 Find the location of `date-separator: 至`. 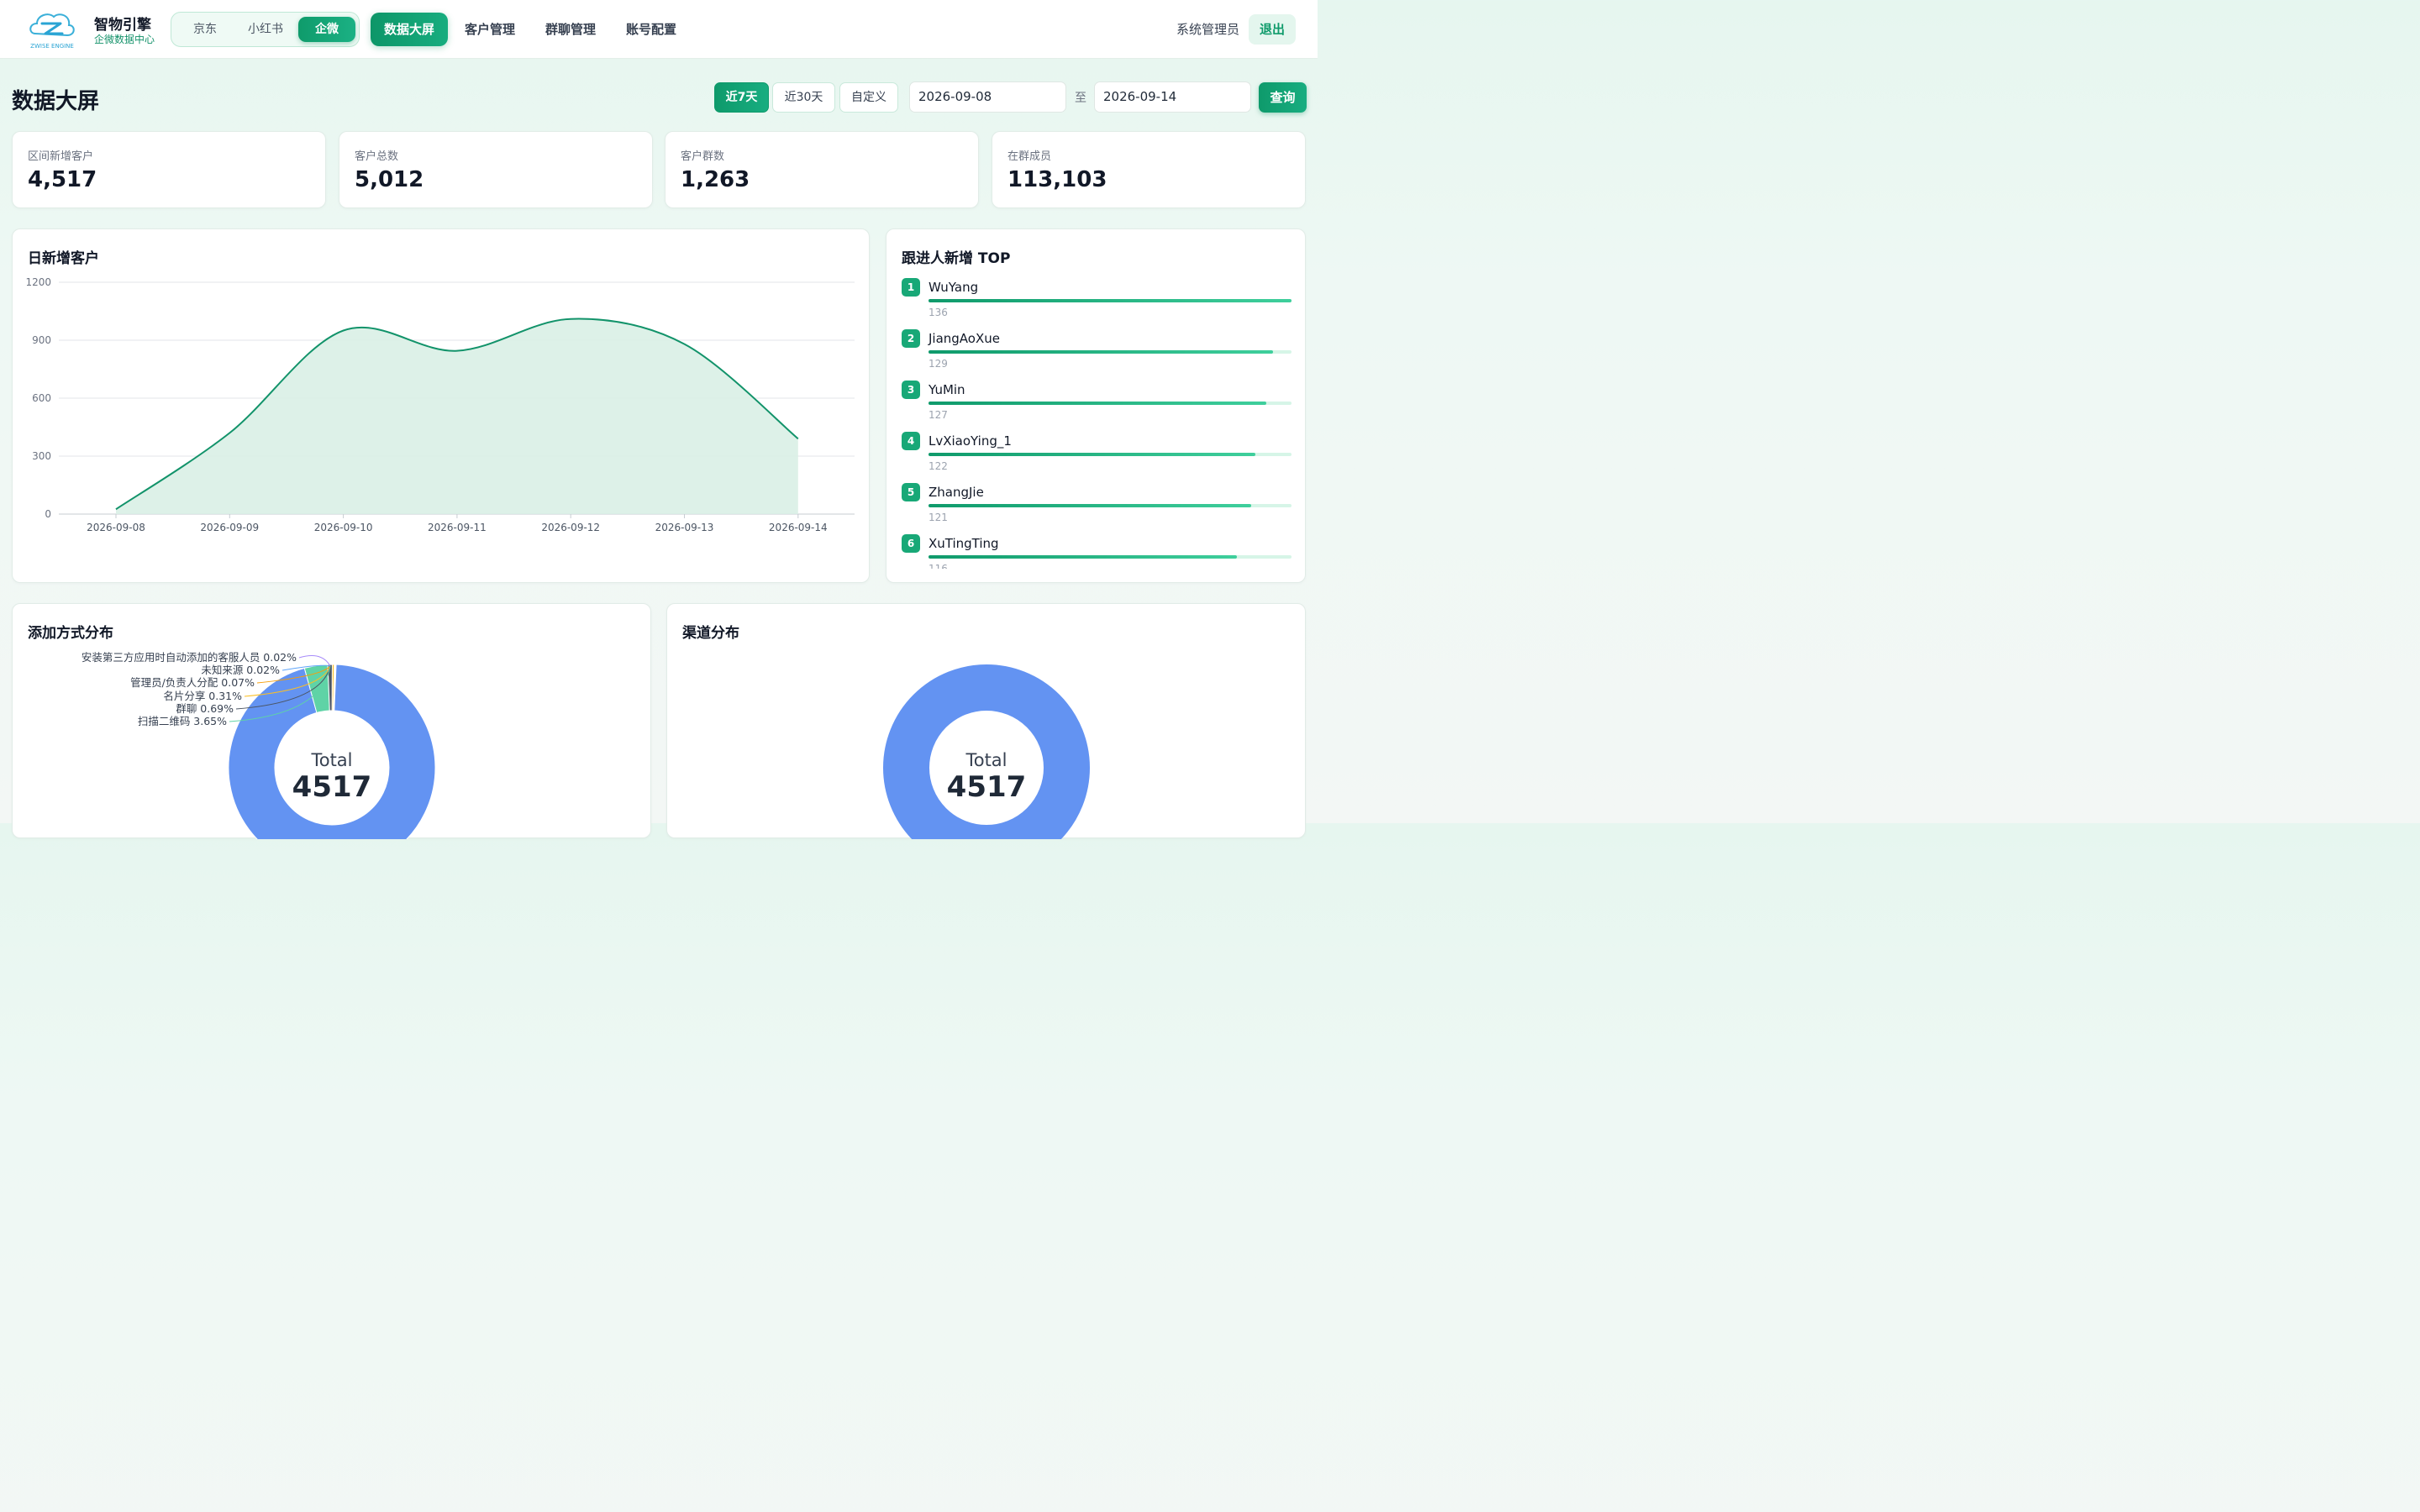

date-separator: 至 is located at coordinates (1080, 98).